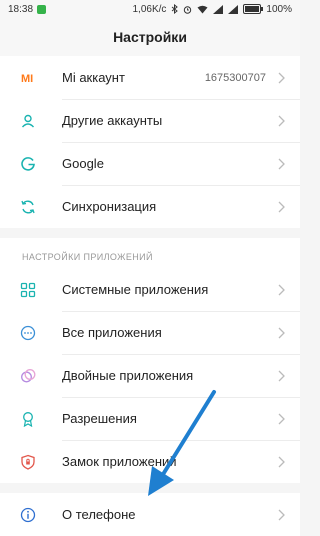 This screenshot has width=320, height=536. Describe the element at coordinates (279, 9) in the screenshot. I see `battery-percent: 100%` at that location.